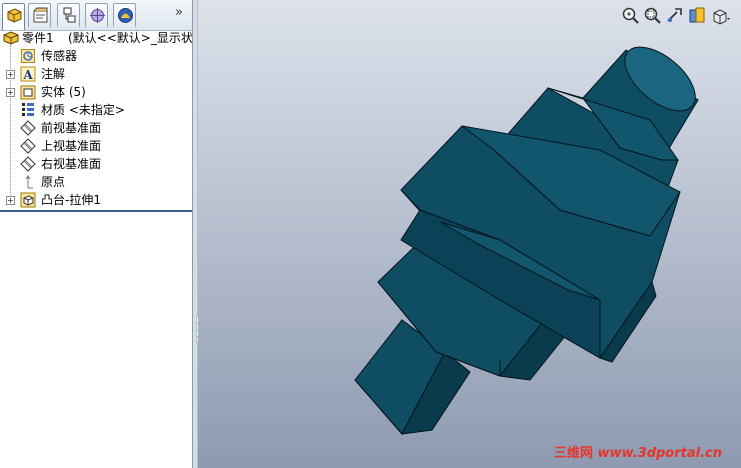 The image size is (741, 468). I want to click on tree-item-top-plane: 上视基准面, so click(96, 146).